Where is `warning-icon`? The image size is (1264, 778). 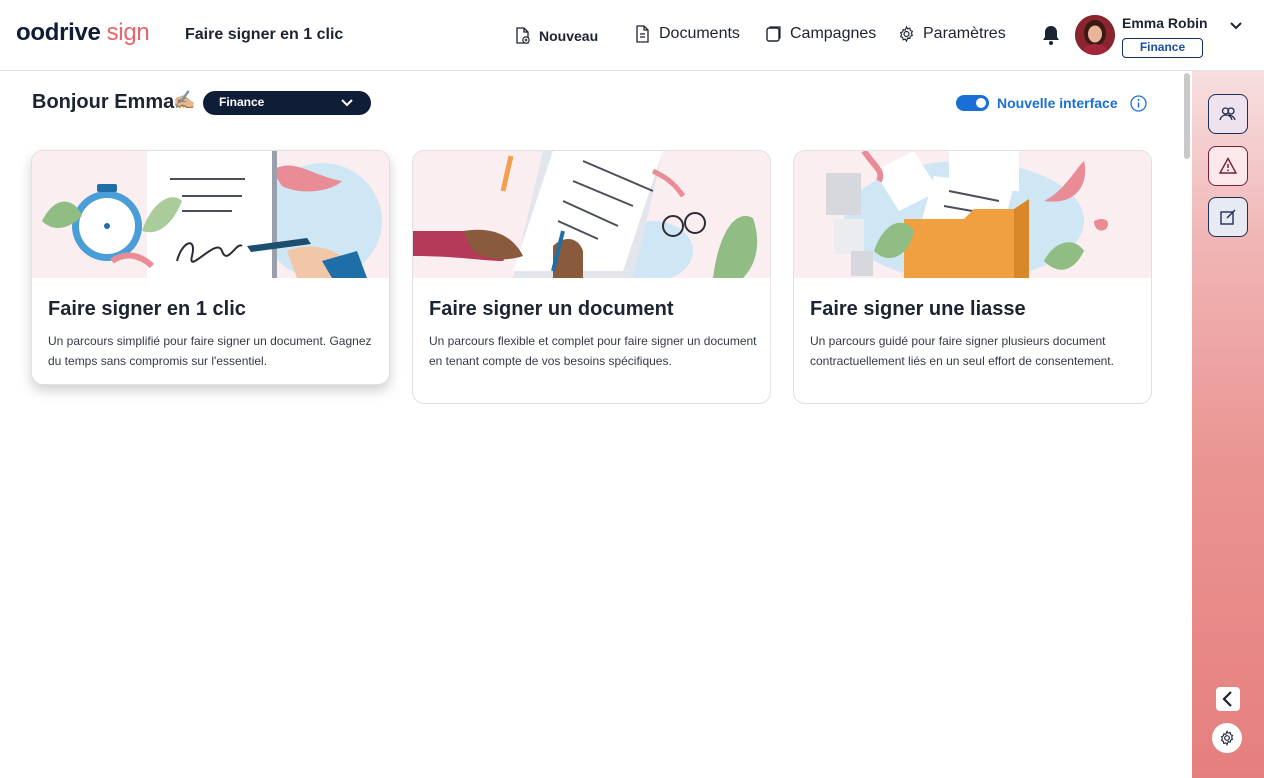 warning-icon is located at coordinates (1228, 165).